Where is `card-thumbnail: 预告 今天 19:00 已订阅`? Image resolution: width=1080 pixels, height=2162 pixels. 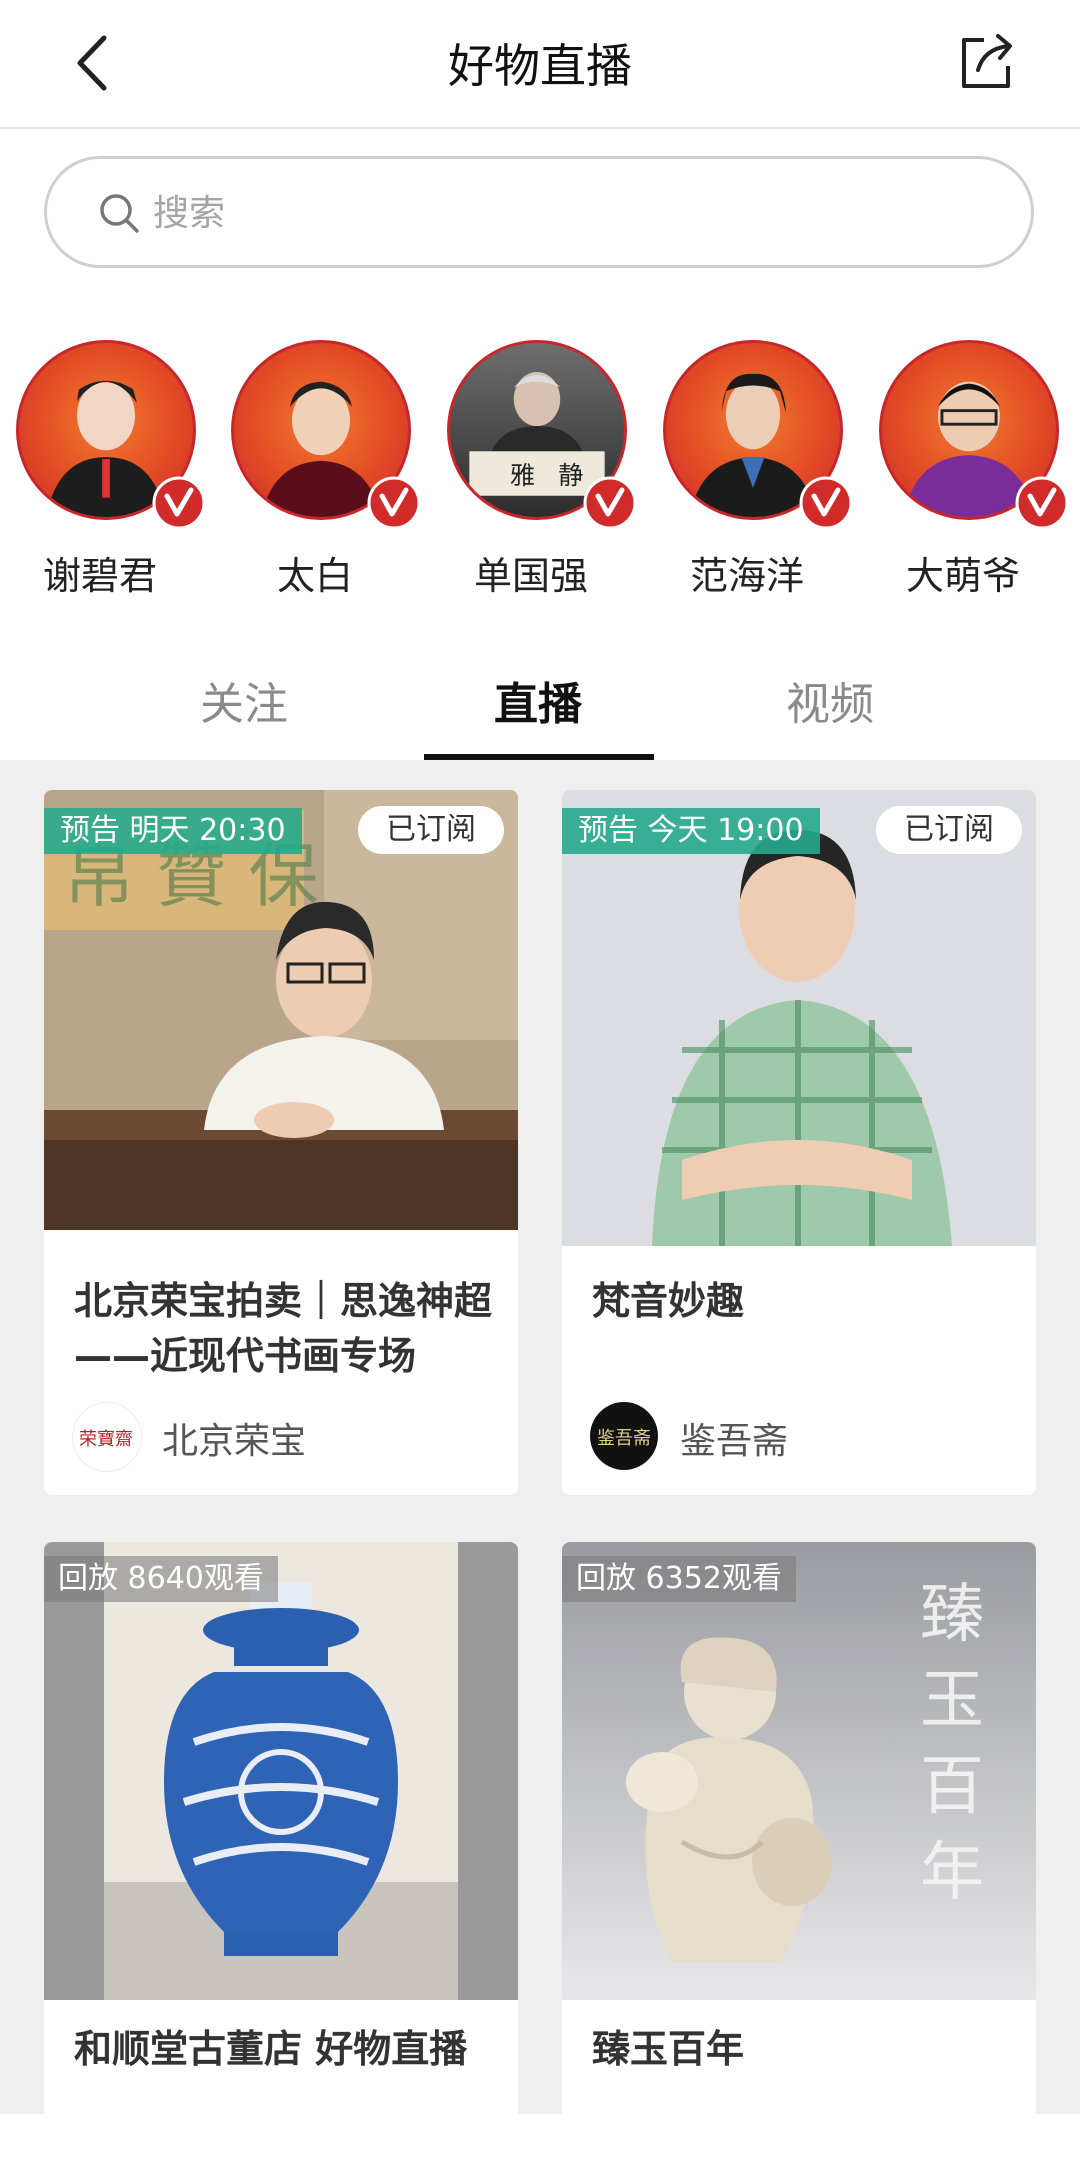 card-thumbnail: 预告 今天 19:00 已订阅 is located at coordinates (799, 1018).